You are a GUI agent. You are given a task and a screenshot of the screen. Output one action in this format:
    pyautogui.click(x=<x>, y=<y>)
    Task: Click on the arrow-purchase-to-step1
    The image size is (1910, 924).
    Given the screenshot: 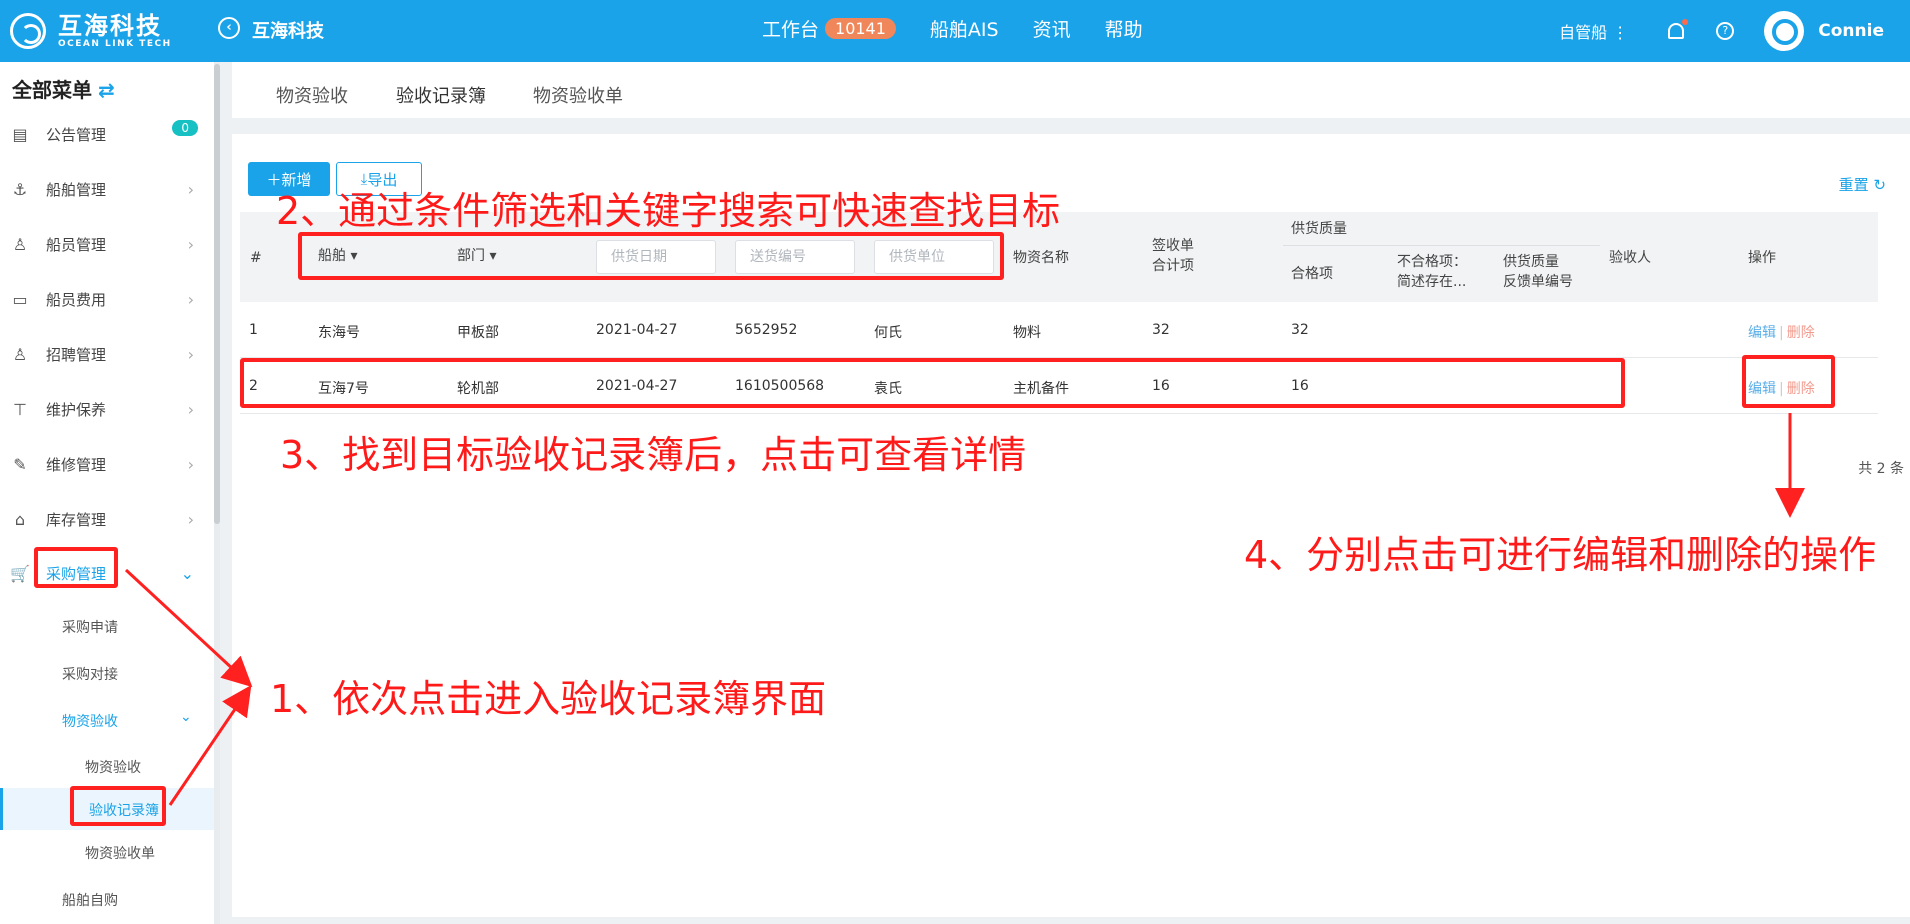 What is the action you would take?
    pyautogui.click(x=188, y=628)
    